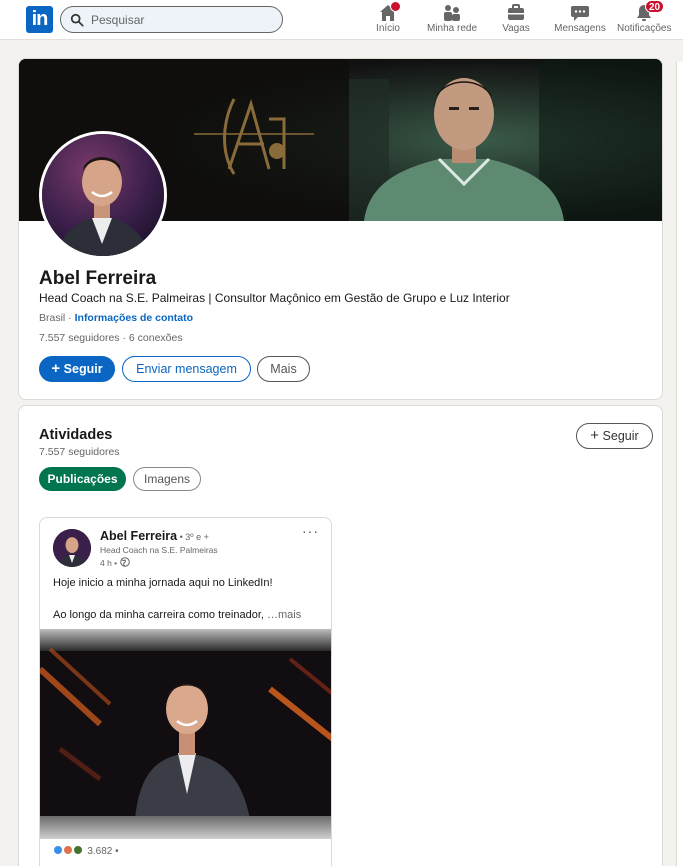  I want to click on post-options-button: ···, so click(310, 531).